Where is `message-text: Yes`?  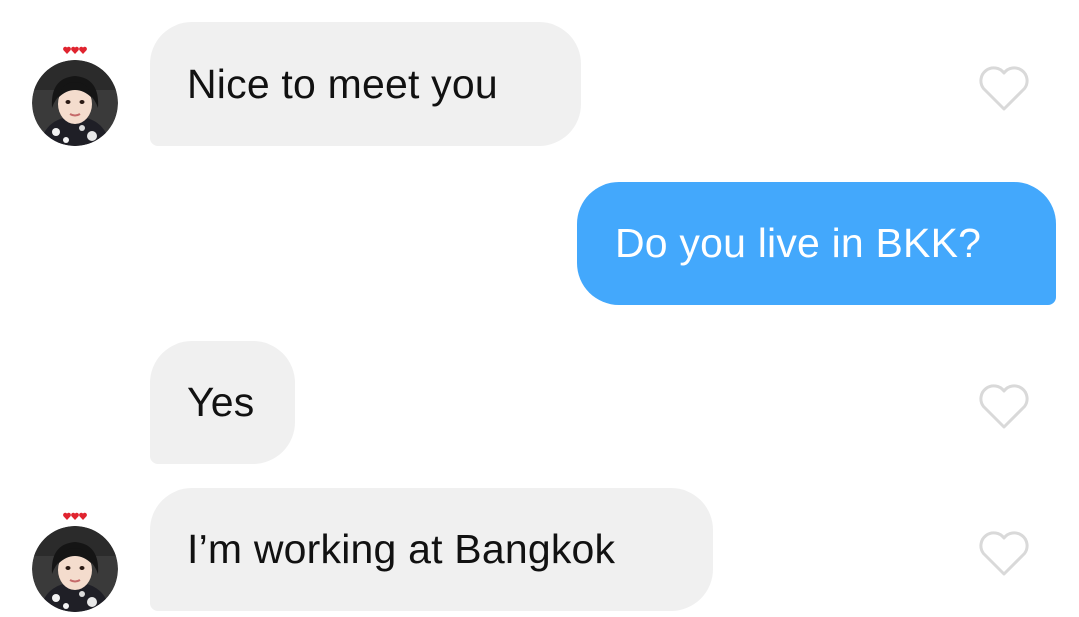 message-text: Yes is located at coordinates (221, 402).